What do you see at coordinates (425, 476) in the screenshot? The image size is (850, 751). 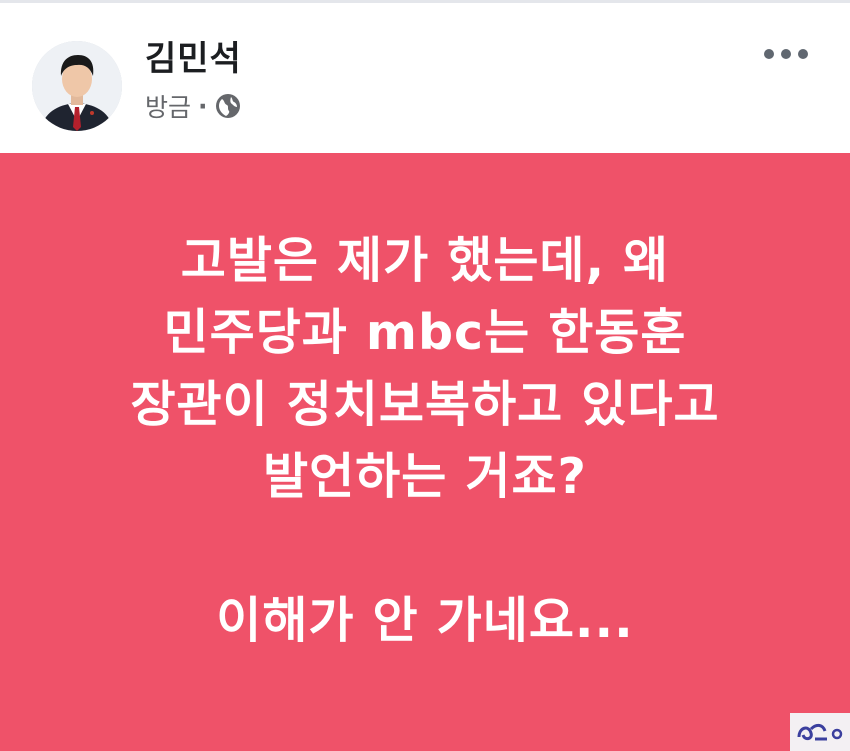 I see `post-line-4: 발언하는 거죠?` at bounding box center [425, 476].